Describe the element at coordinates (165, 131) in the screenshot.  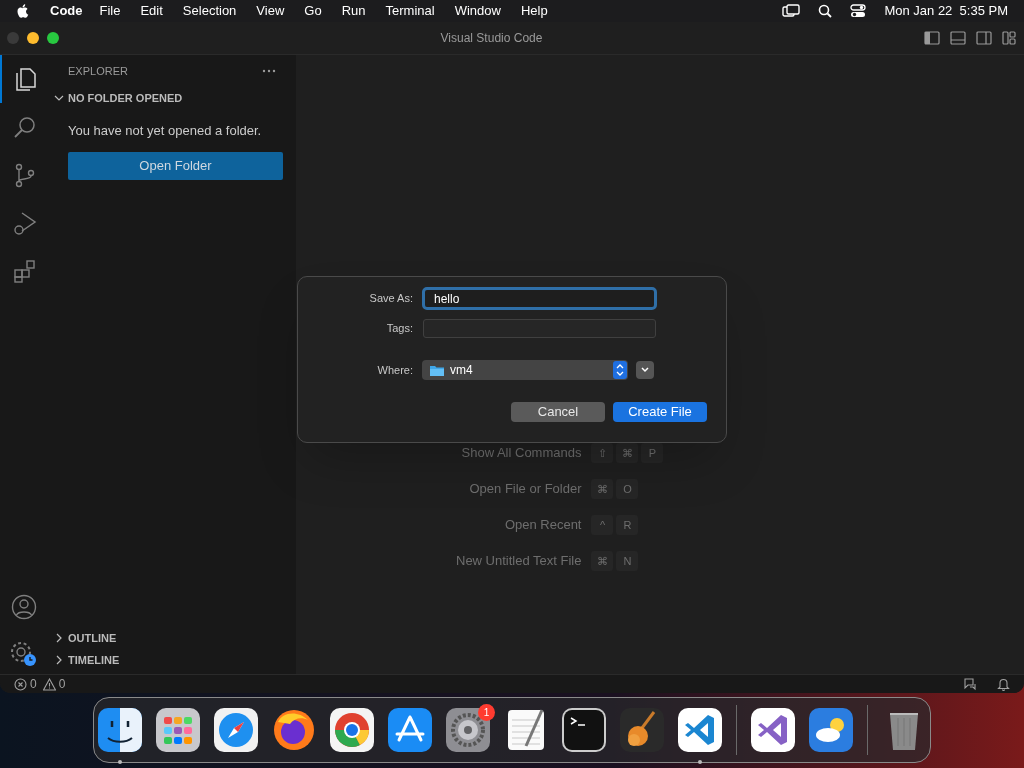
I see `empty-folder-message: You have not yet opened a folder.` at that location.